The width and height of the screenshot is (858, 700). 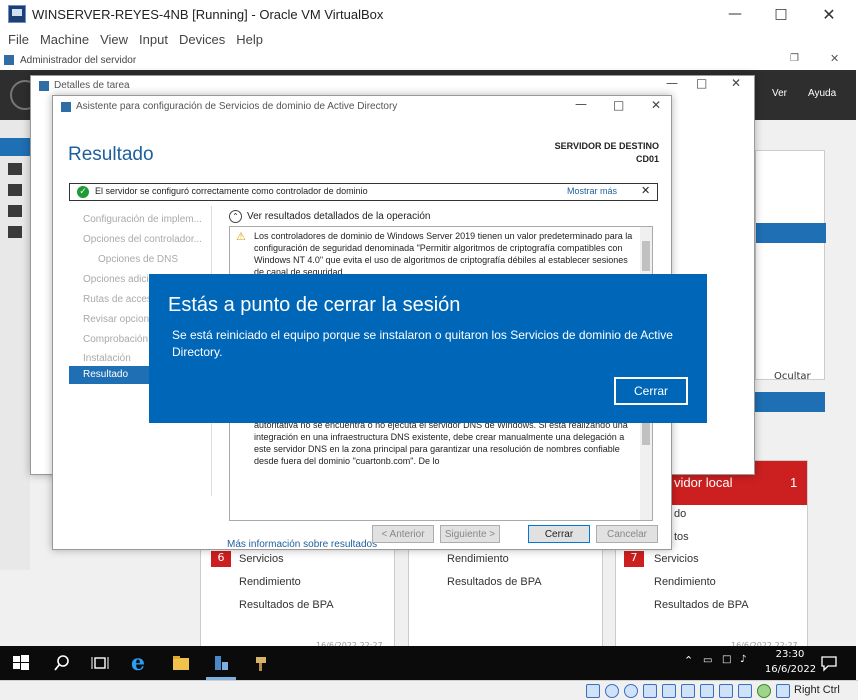 I want to click on cancel-button: Cancelar, so click(x=627, y=534).